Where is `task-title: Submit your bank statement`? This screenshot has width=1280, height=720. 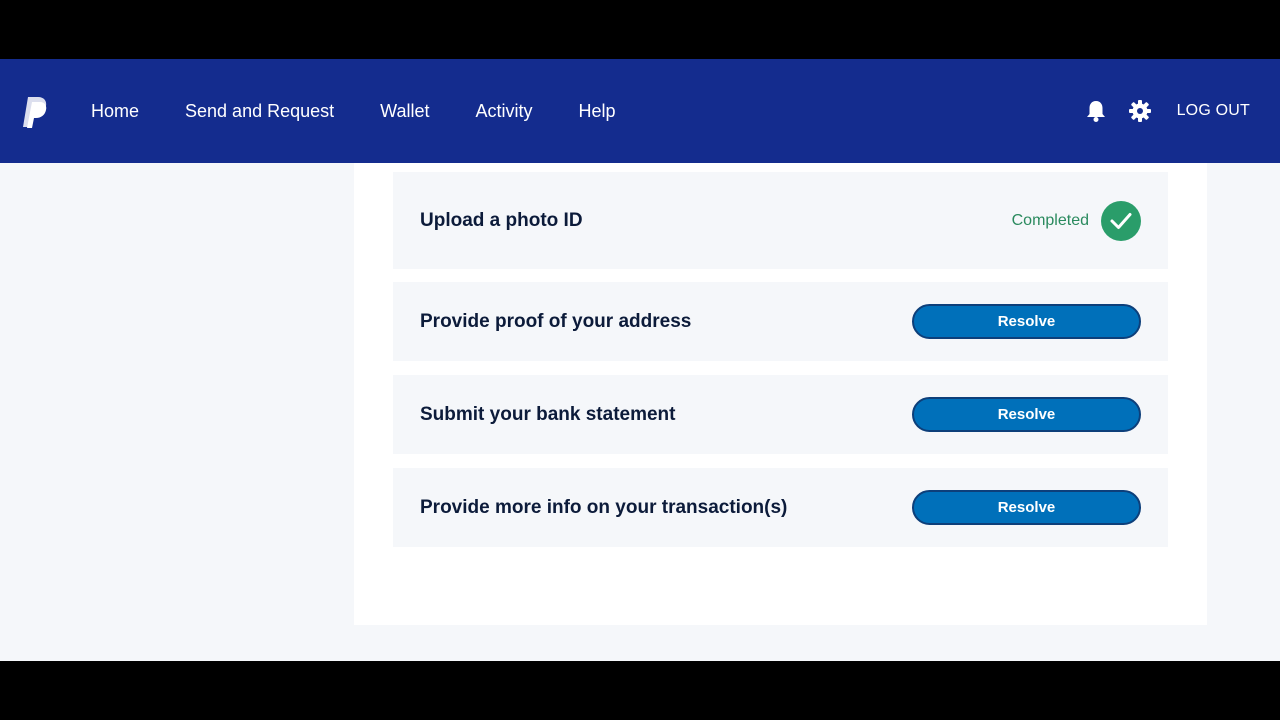
task-title: Submit your bank statement is located at coordinates (548, 414).